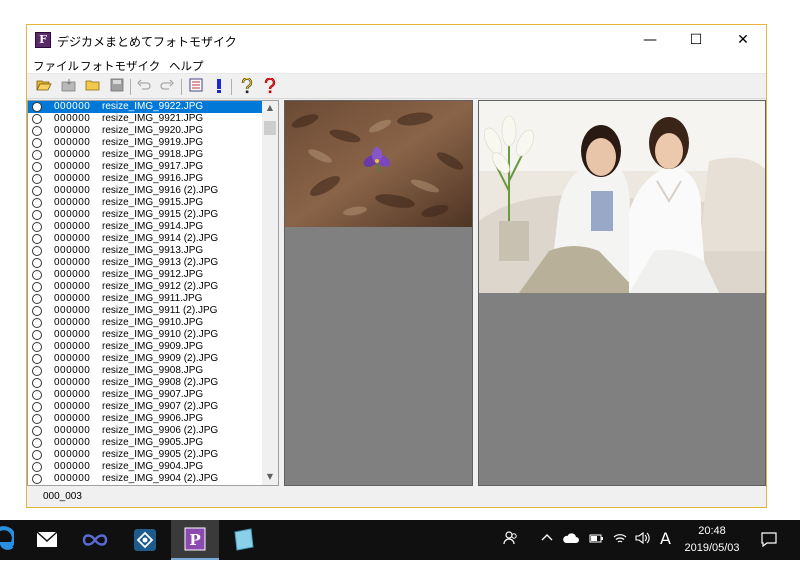 This screenshot has height=564, width=800. Describe the element at coordinates (145, 431) in the screenshot. I see `list-item: 000000 resize_IMG_9906 (2).JPG` at that location.